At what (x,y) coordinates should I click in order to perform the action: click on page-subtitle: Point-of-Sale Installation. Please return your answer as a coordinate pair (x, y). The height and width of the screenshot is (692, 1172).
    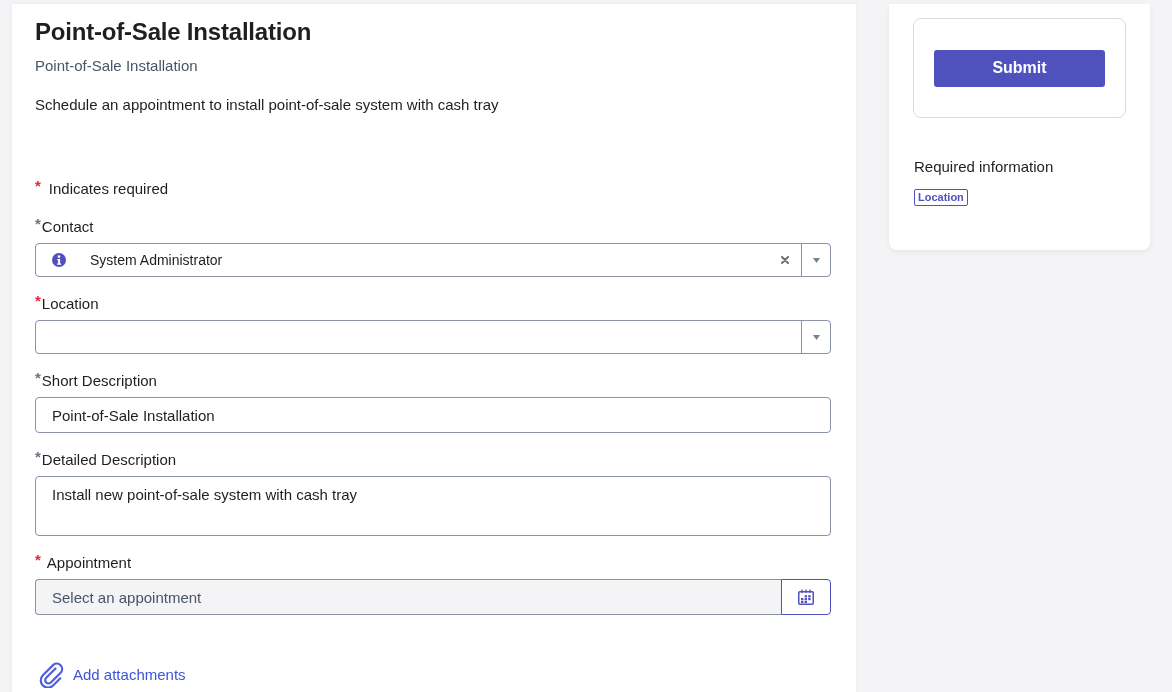
    Looking at the image, I should click on (117, 66).